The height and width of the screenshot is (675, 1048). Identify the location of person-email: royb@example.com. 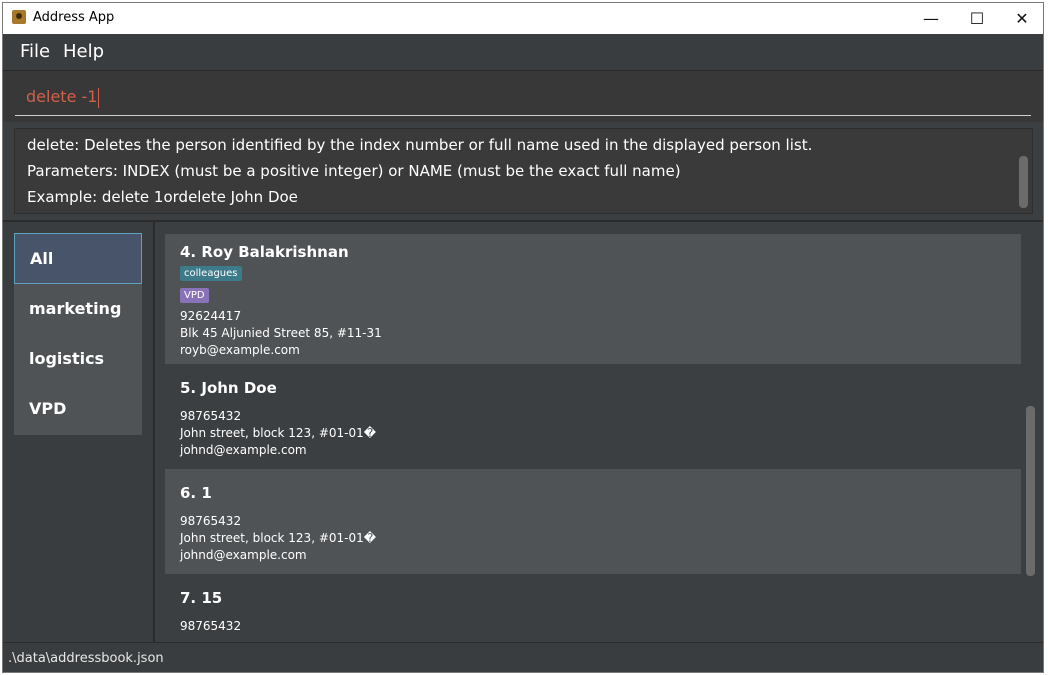
(240, 350).